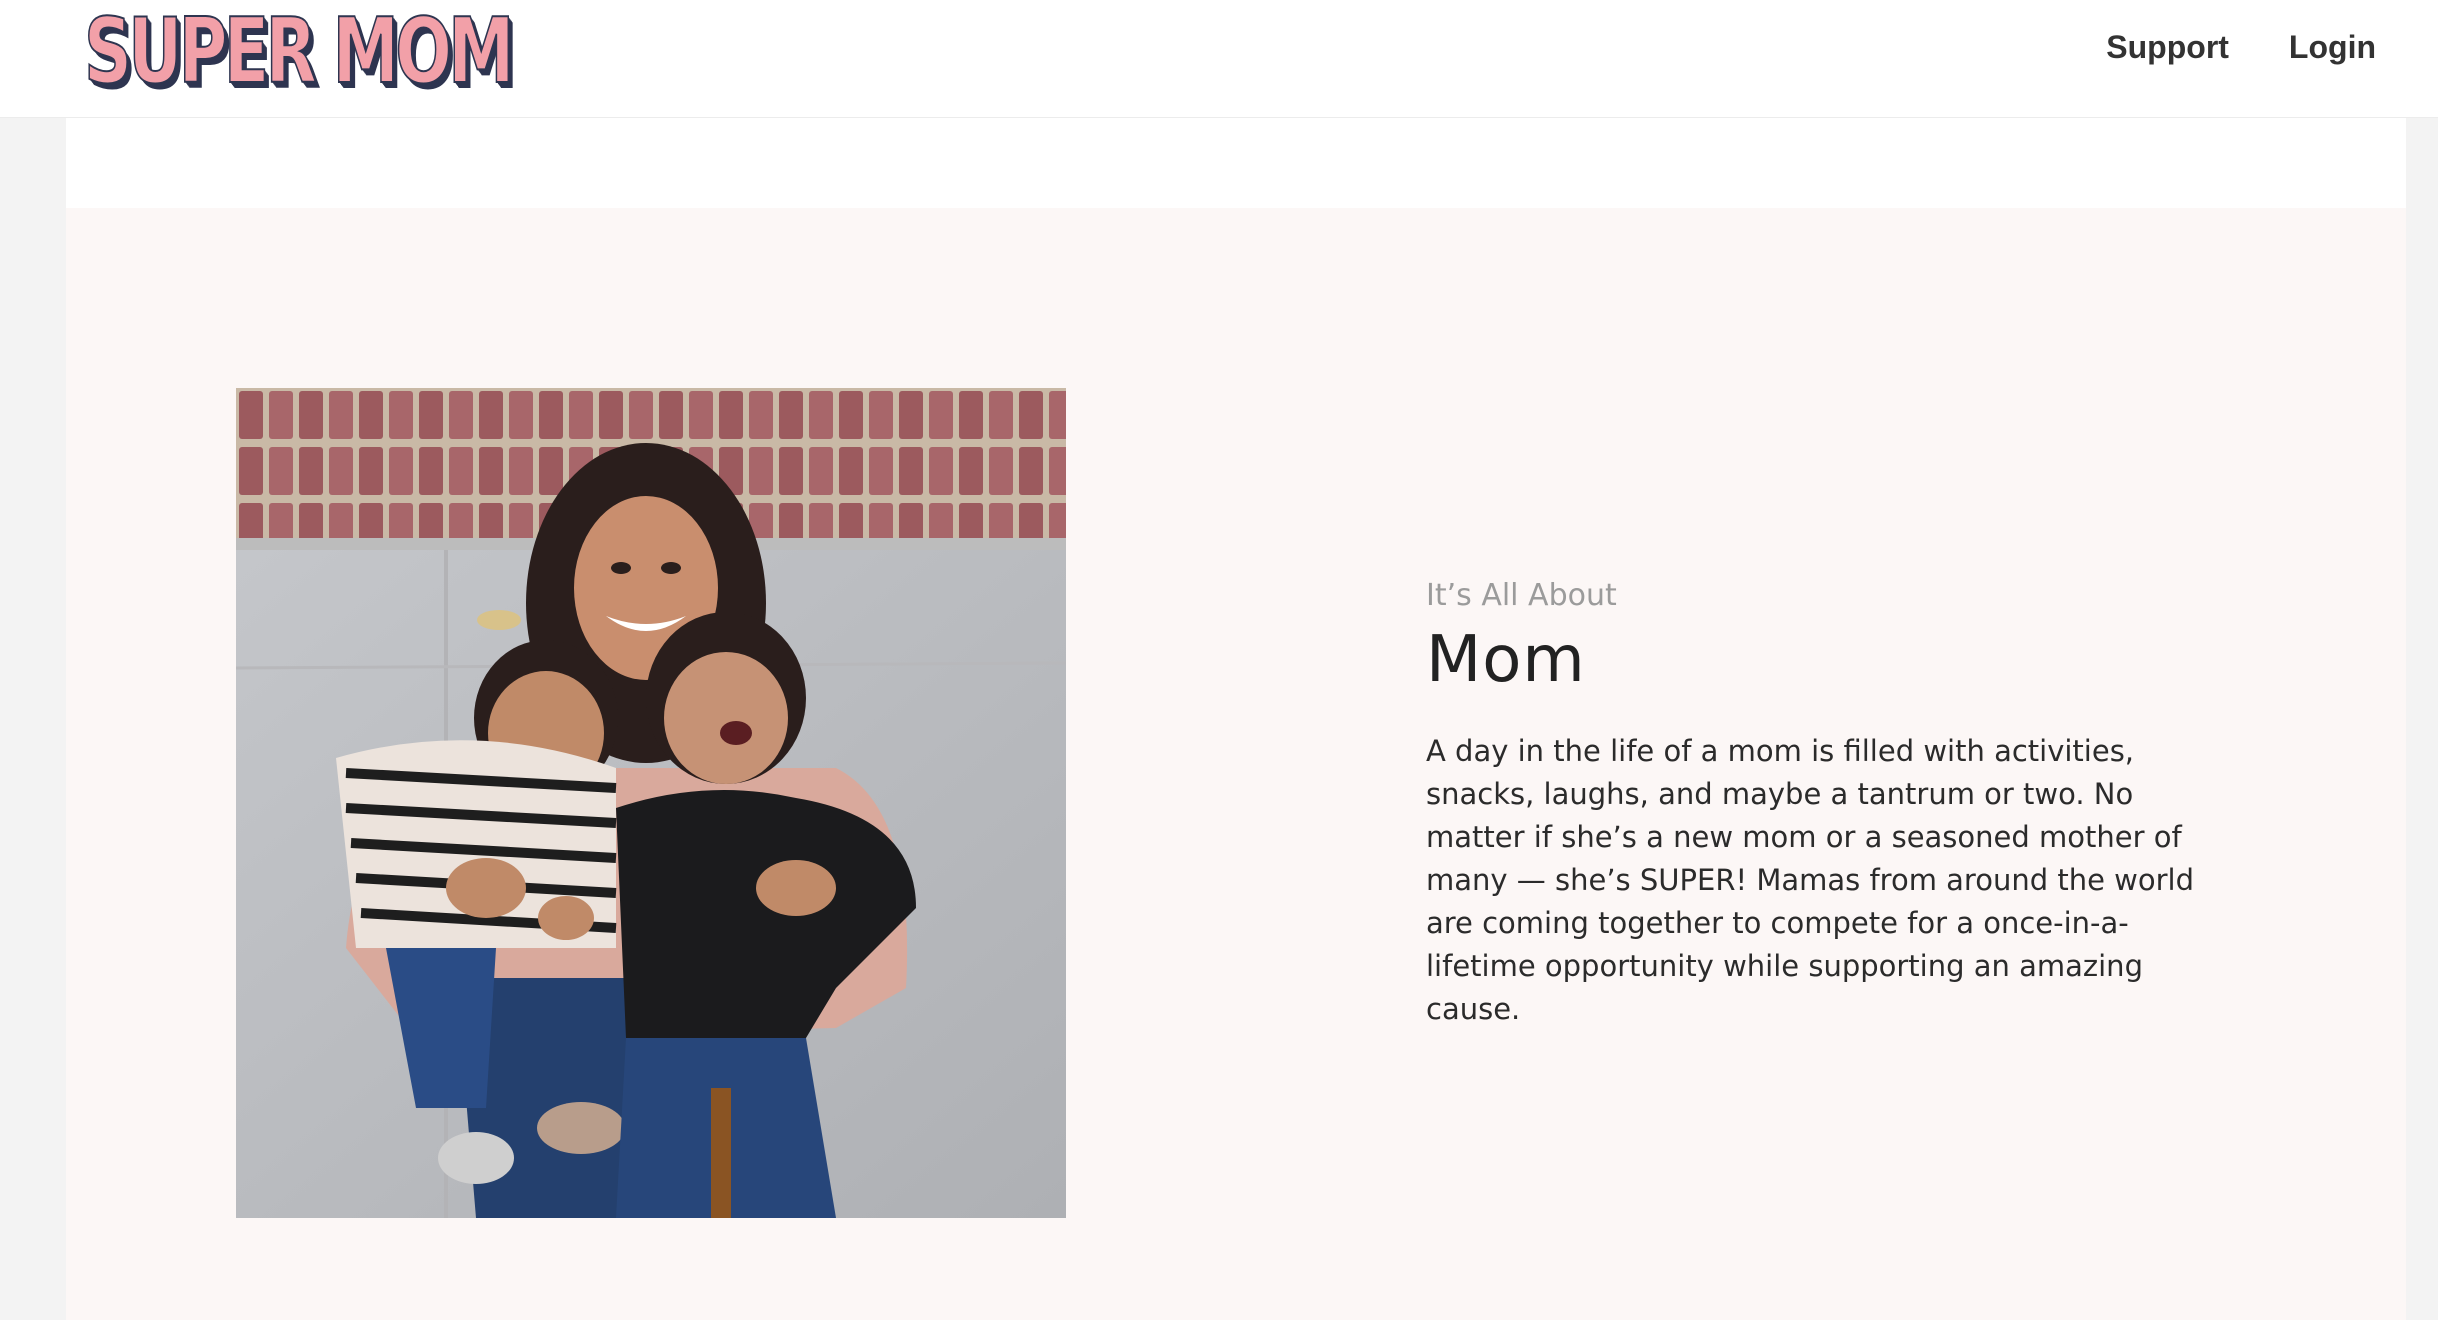 Image resolution: width=2438 pixels, height=1320 pixels. I want to click on nav-support-link: Support, so click(2167, 47).